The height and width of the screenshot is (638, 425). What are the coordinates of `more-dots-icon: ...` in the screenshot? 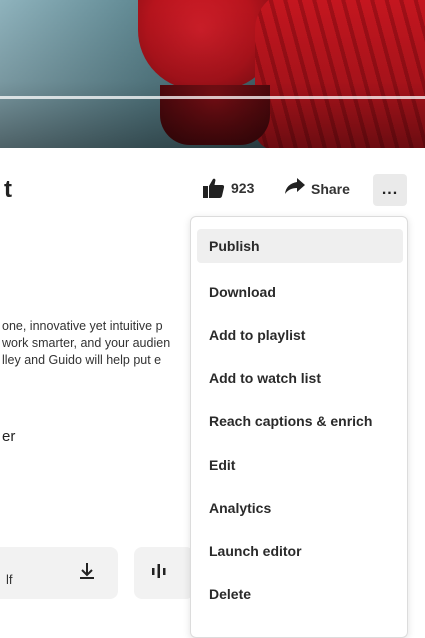 It's located at (390, 189).